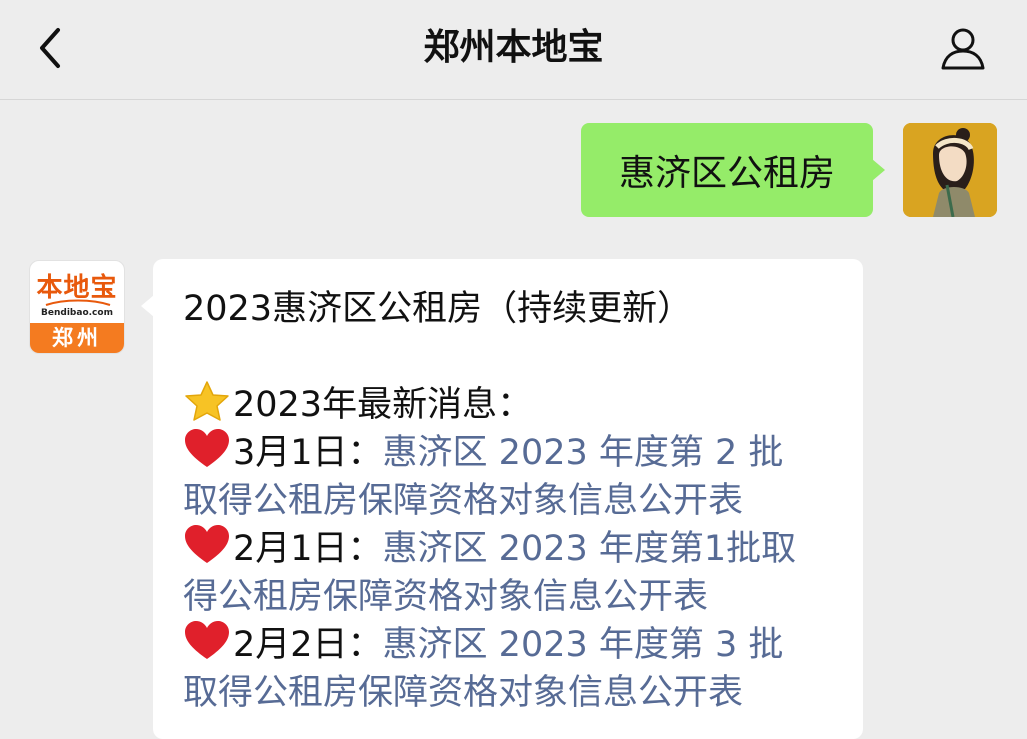 This screenshot has width=1027, height=739. I want to click on news-item-link: 惠济区 2023 年度第1批取, so click(590, 549).